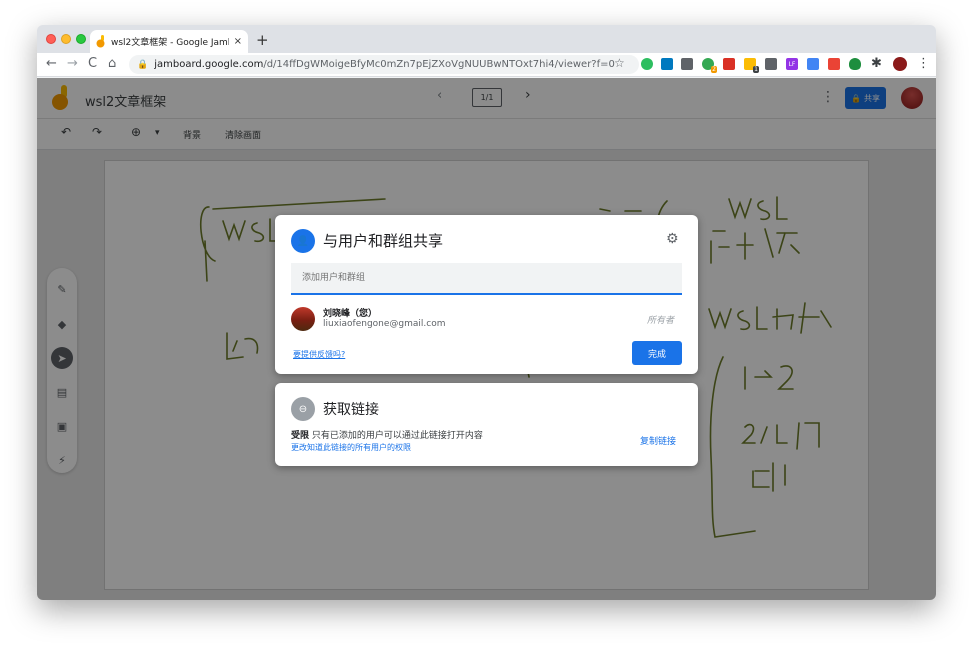  Describe the element at coordinates (262, 40) in the screenshot. I see `new-tab-button: +` at that location.